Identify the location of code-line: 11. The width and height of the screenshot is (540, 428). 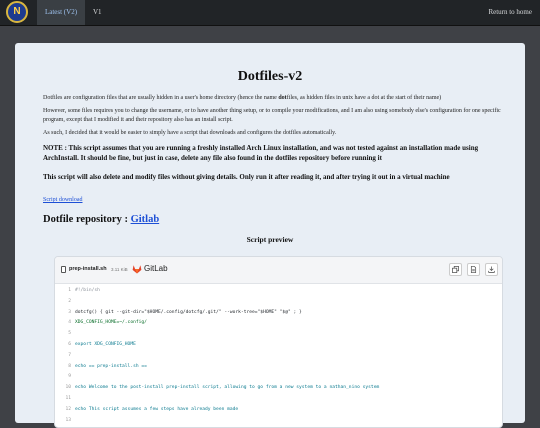
(278, 401).